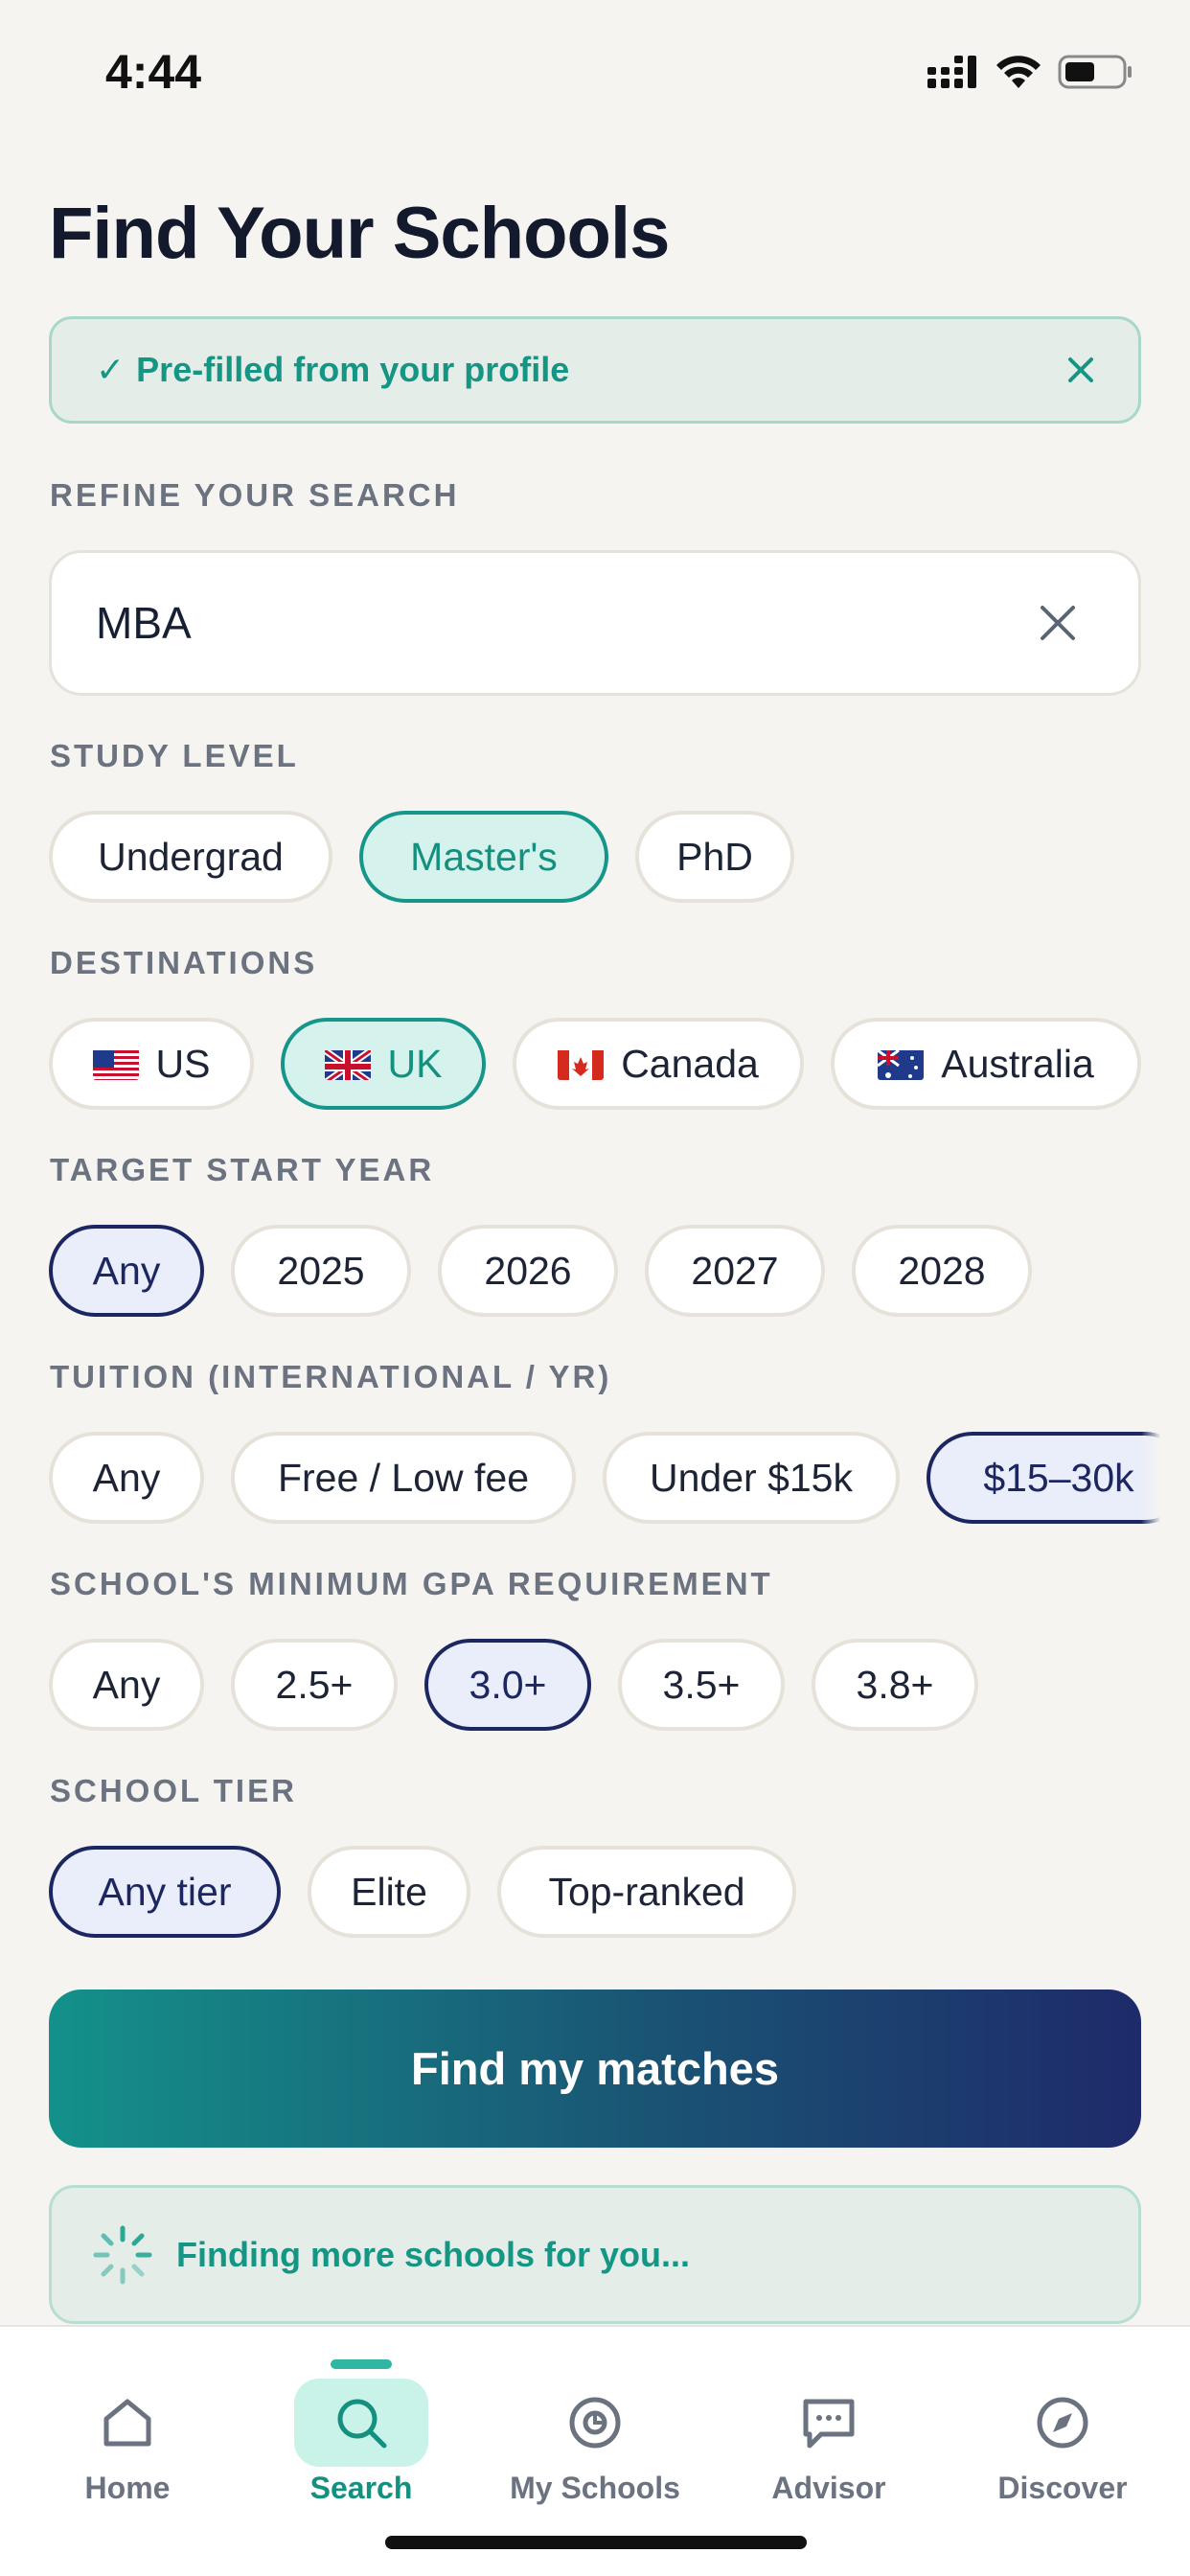 The height and width of the screenshot is (2576, 1190). I want to click on chip-tier-any: Any tier, so click(165, 1892).